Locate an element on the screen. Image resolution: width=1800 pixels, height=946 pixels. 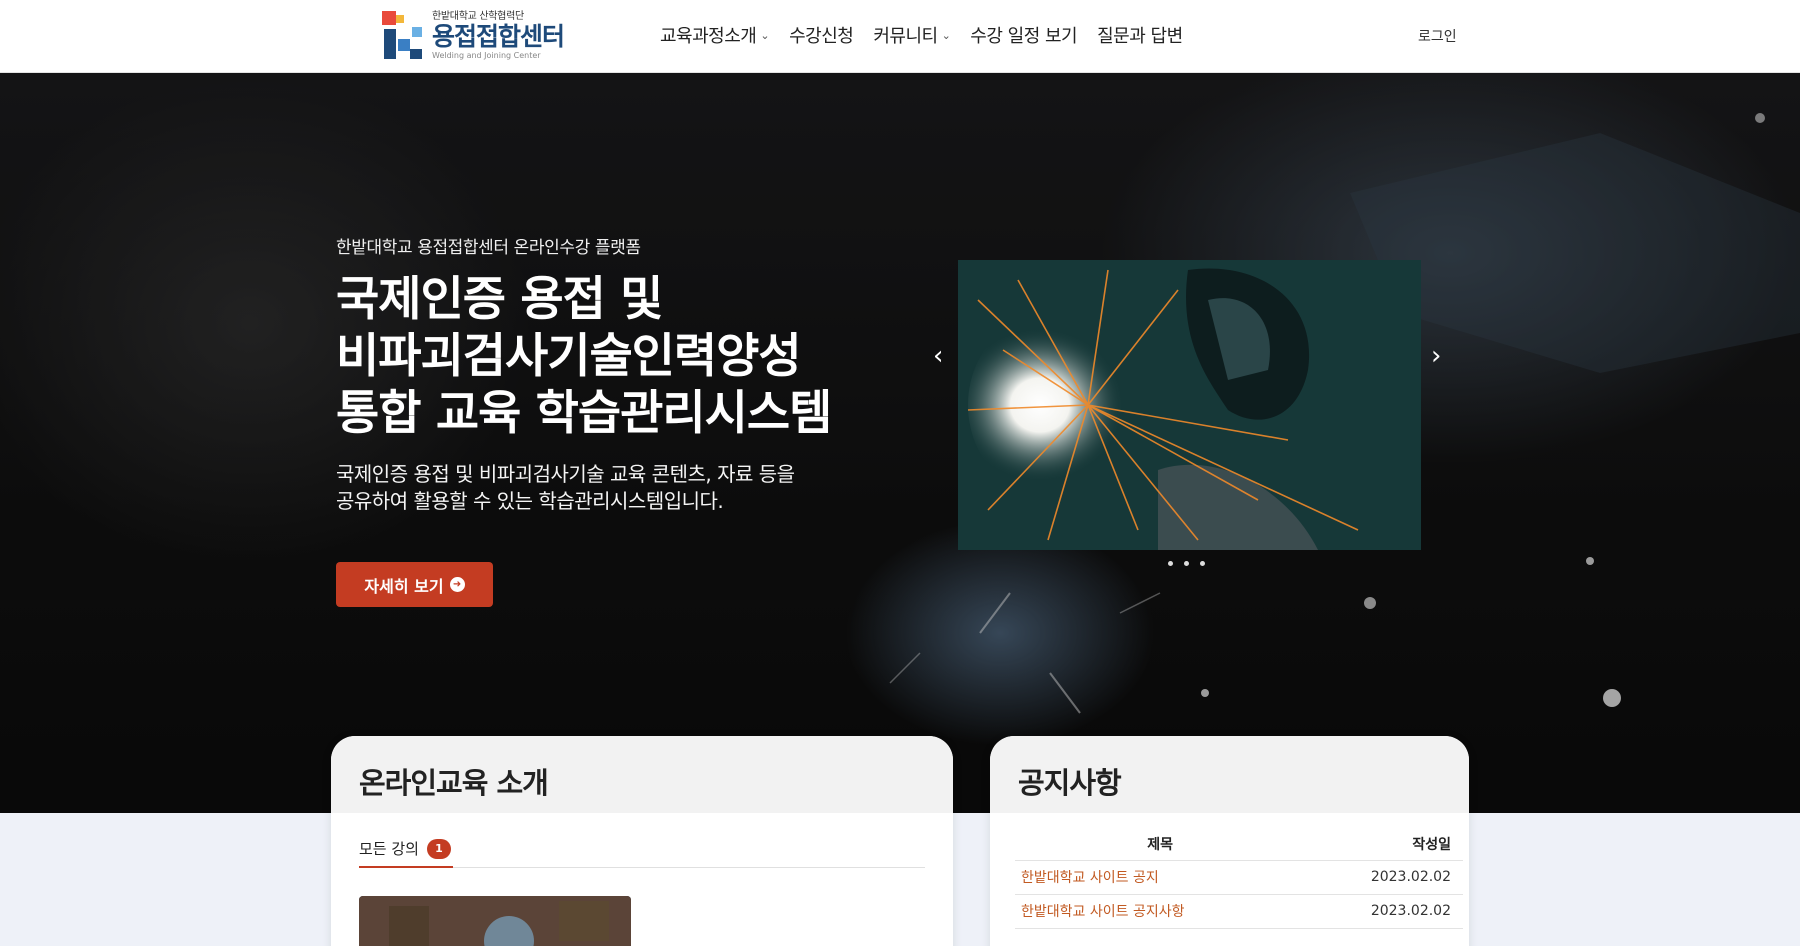
main-nav: 교육과정소개 ⌄ 수강신청 커뮤니티 ⌄ 수강 일정 보기 질문과 답변 is located at coordinates (921, 35).